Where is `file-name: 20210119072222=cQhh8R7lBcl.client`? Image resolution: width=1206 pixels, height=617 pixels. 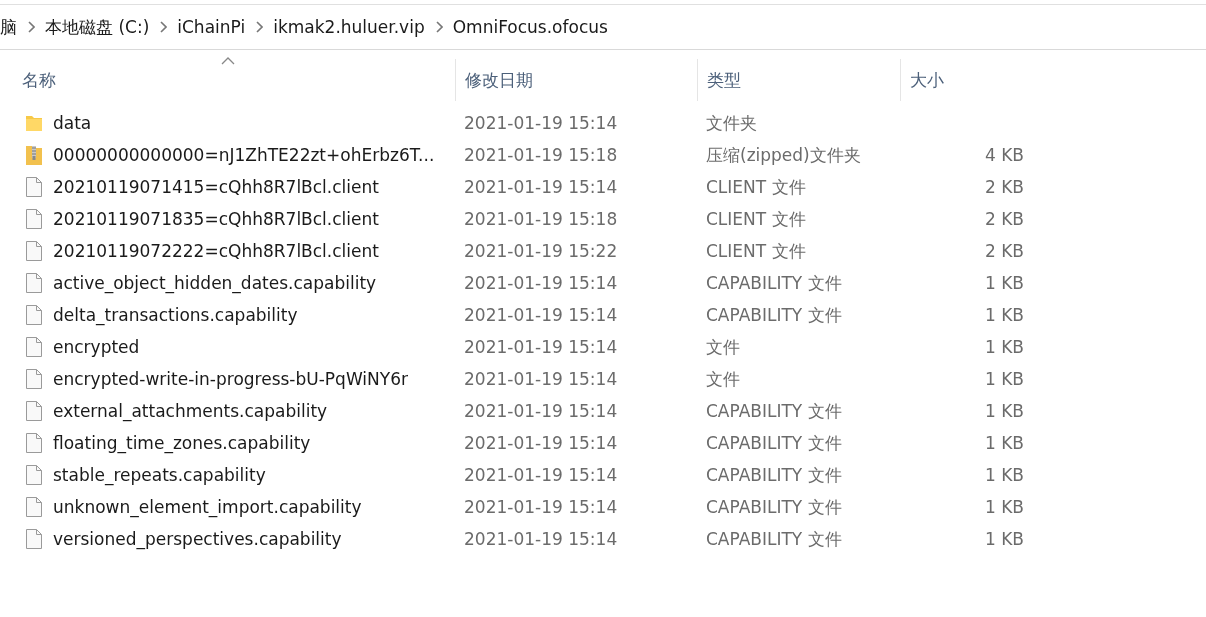 file-name: 20210119072222=cQhh8R7lBcl.client is located at coordinates (216, 251).